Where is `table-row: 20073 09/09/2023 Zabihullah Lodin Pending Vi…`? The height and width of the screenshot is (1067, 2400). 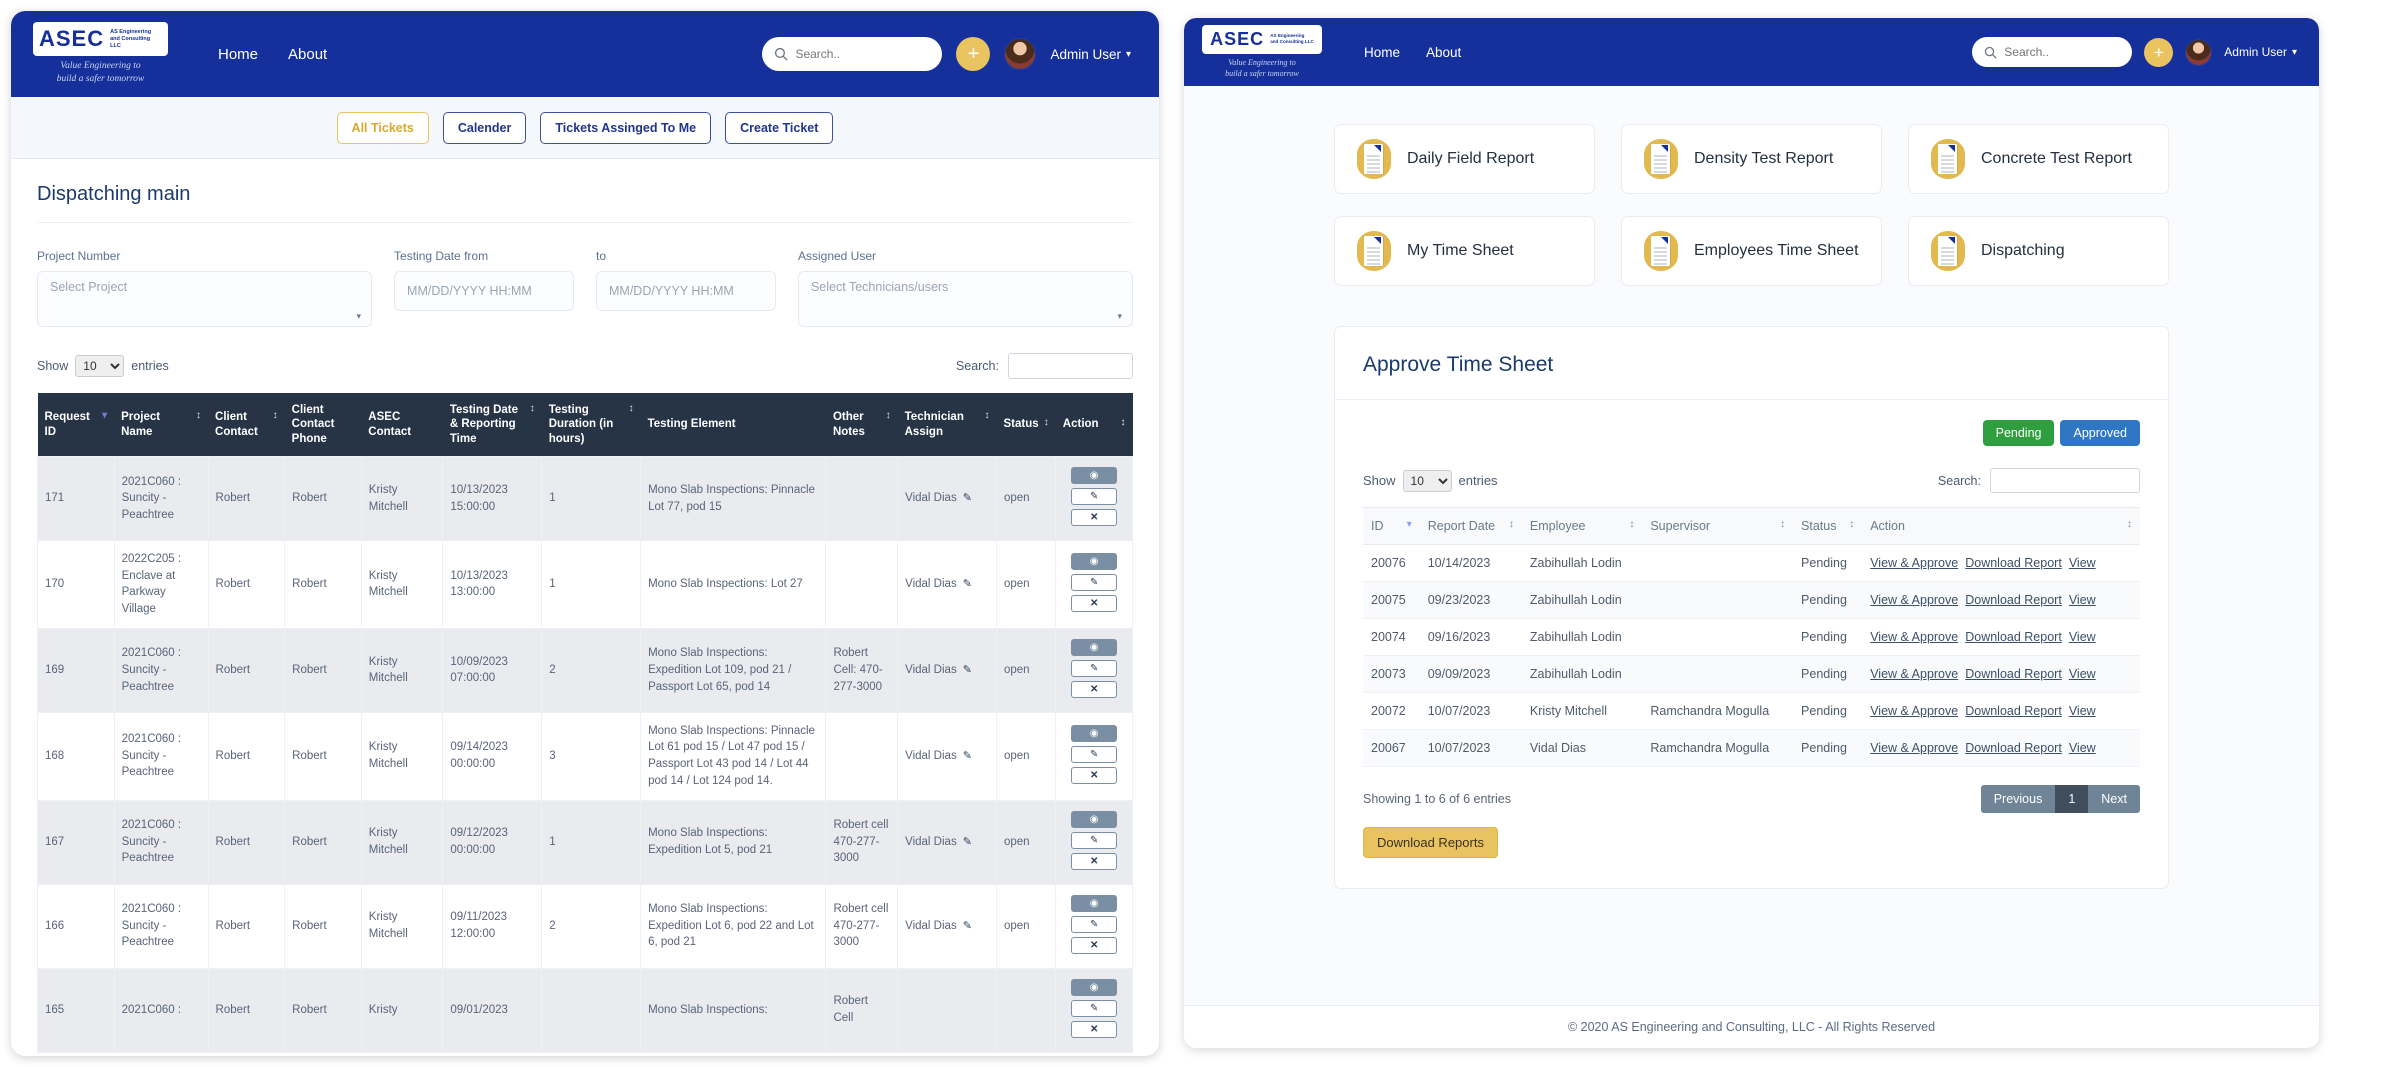 table-row: 20073 09/09/2023 Zabihullah Lodin Pending Vi… is located at coordinates (1751, 674).